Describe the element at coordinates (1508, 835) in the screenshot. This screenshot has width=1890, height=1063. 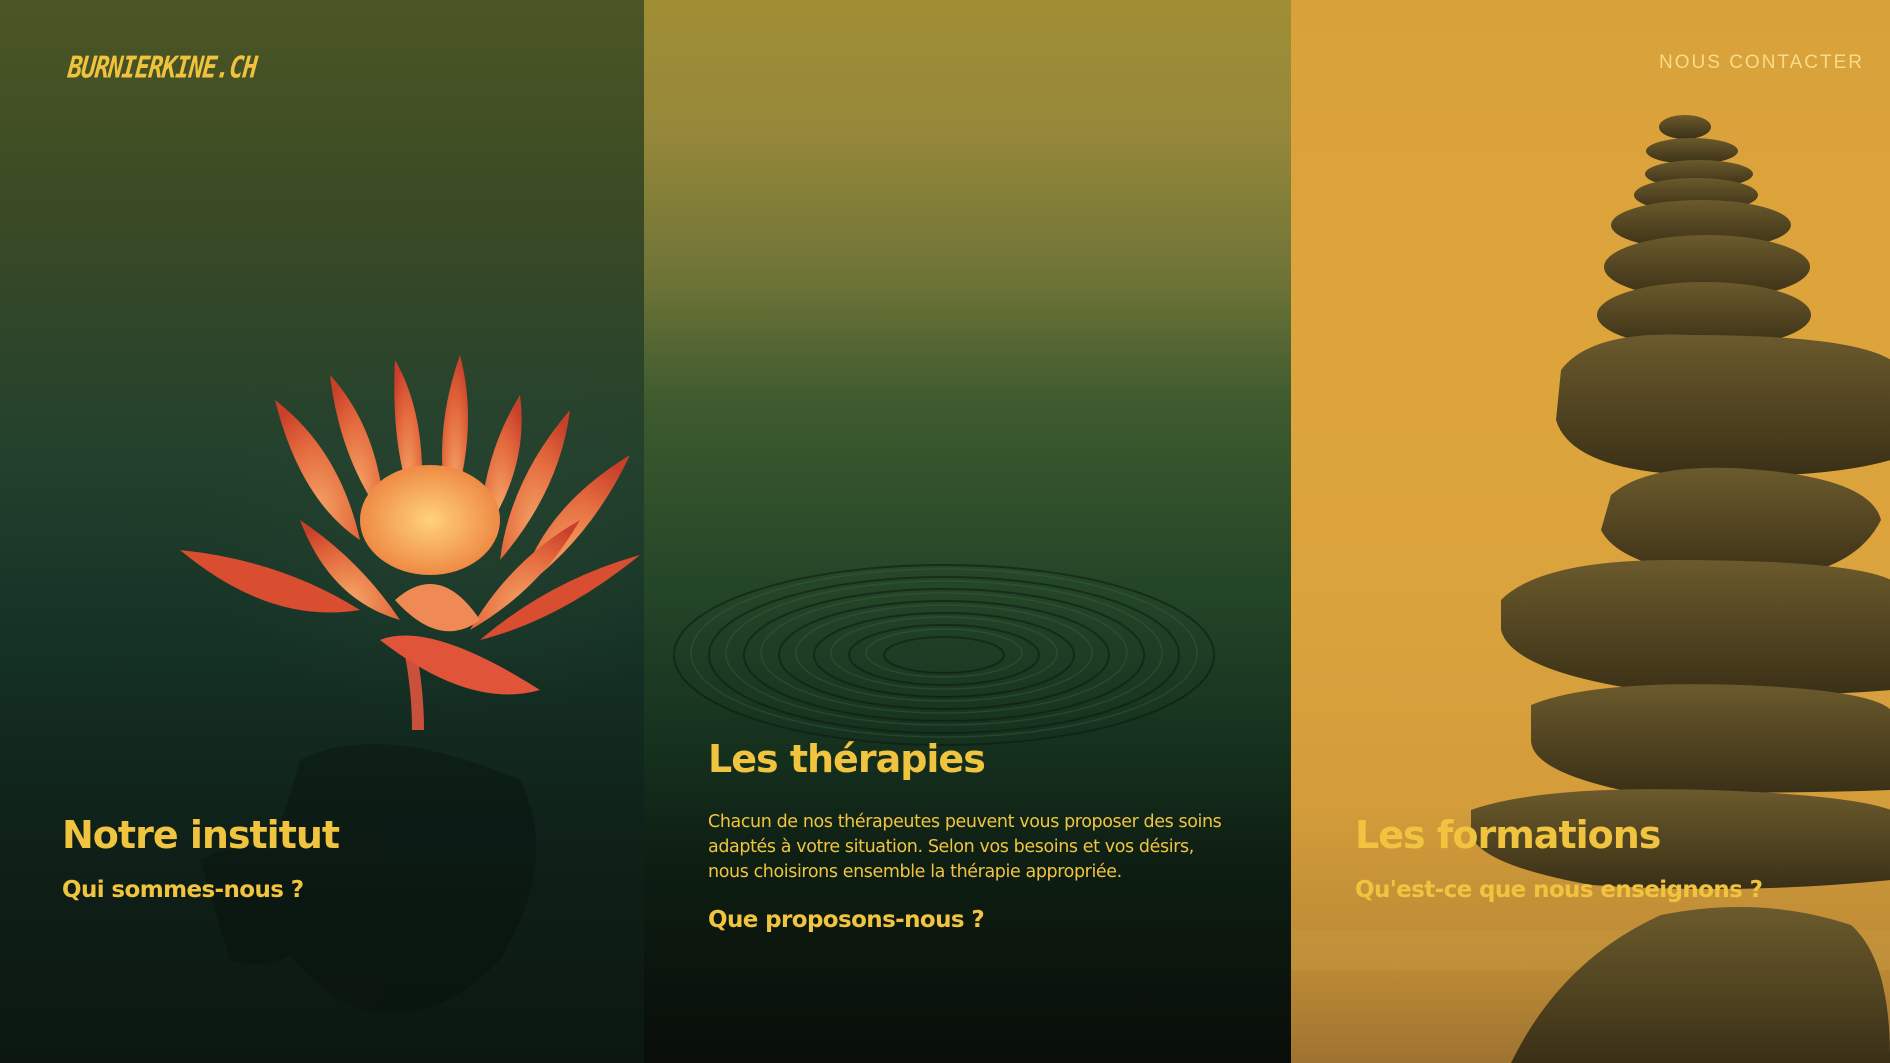
I see `panel-formations-title: Les formations` at that location.